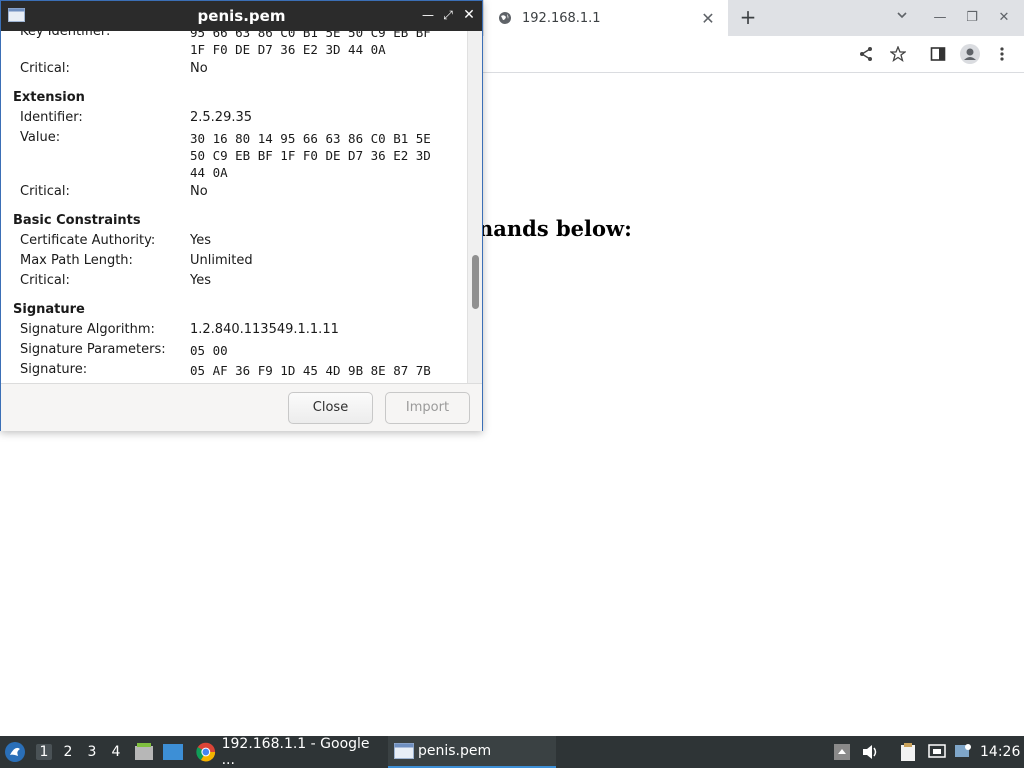 Image resolution: width=1024 pixels, height=768 pixels. Describe the element at coordinates (310, 35) in the screenshot. I see `field-value: 95 66 63 86 C0 B1 5E 50 C9 EB BF` at that location.